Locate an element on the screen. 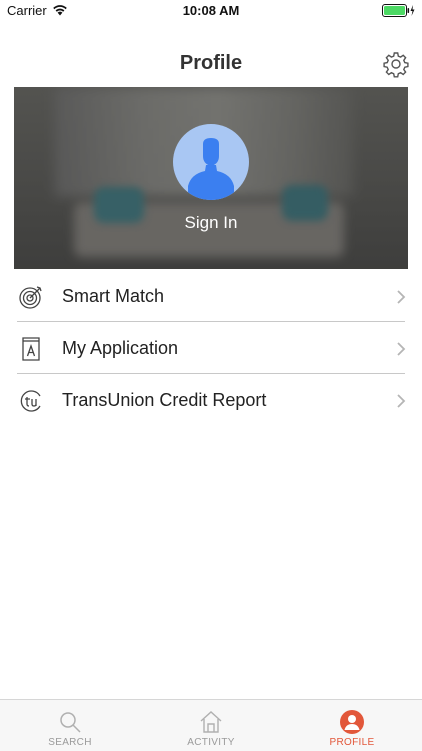  tab-search: SEARCH is located at coordinates (70, 725).